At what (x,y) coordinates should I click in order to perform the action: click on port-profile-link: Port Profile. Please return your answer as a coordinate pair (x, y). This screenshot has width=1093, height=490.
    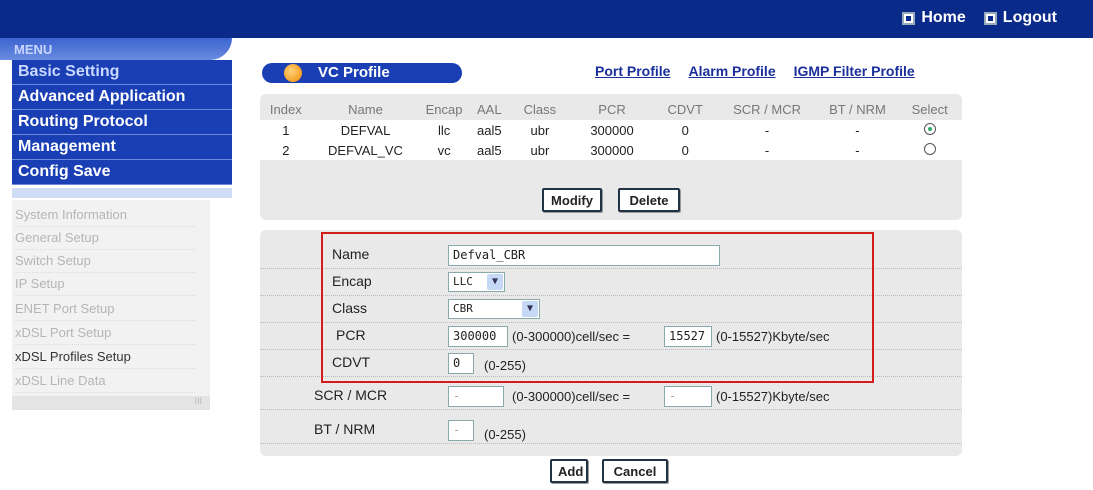
    Looking at the image, I should click on (632, 71).